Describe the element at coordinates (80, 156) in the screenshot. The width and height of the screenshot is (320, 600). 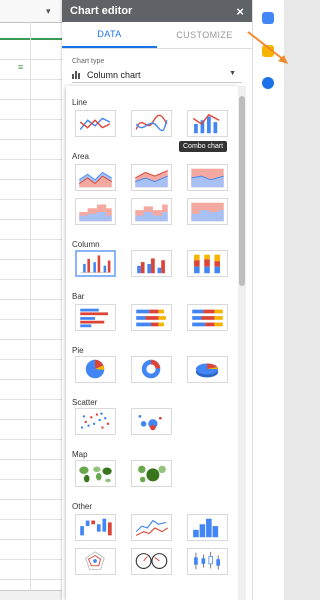
I see `section-area: Area` at that location.